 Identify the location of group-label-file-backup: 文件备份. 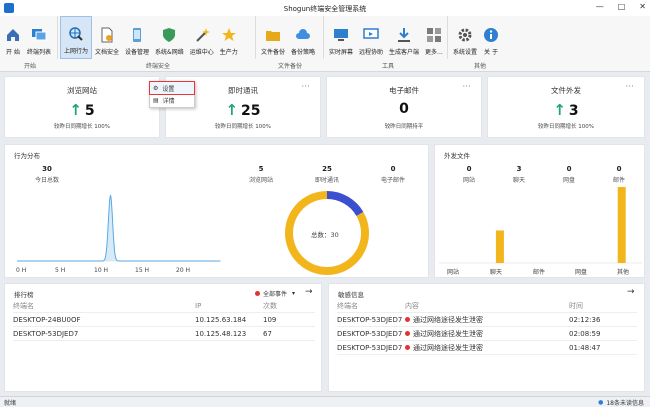
(290, 66).